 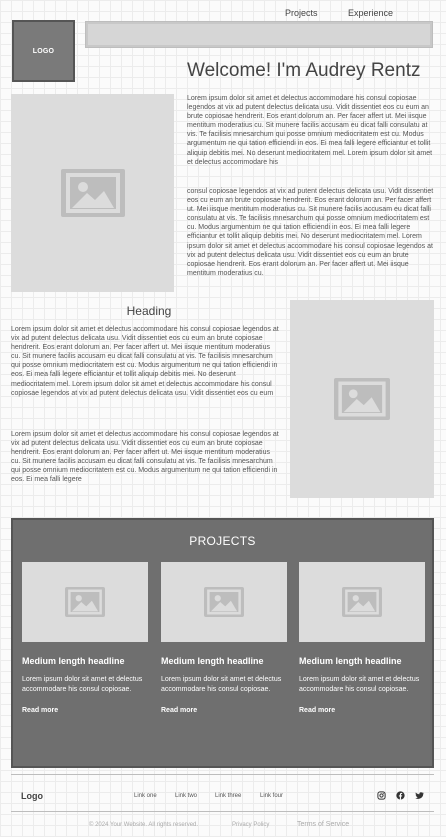 What do you see at coordinates (250, 825) in the screenshot?
I see `privacy-policy-link: Privacy Policy` at bounding box center [250, 825].